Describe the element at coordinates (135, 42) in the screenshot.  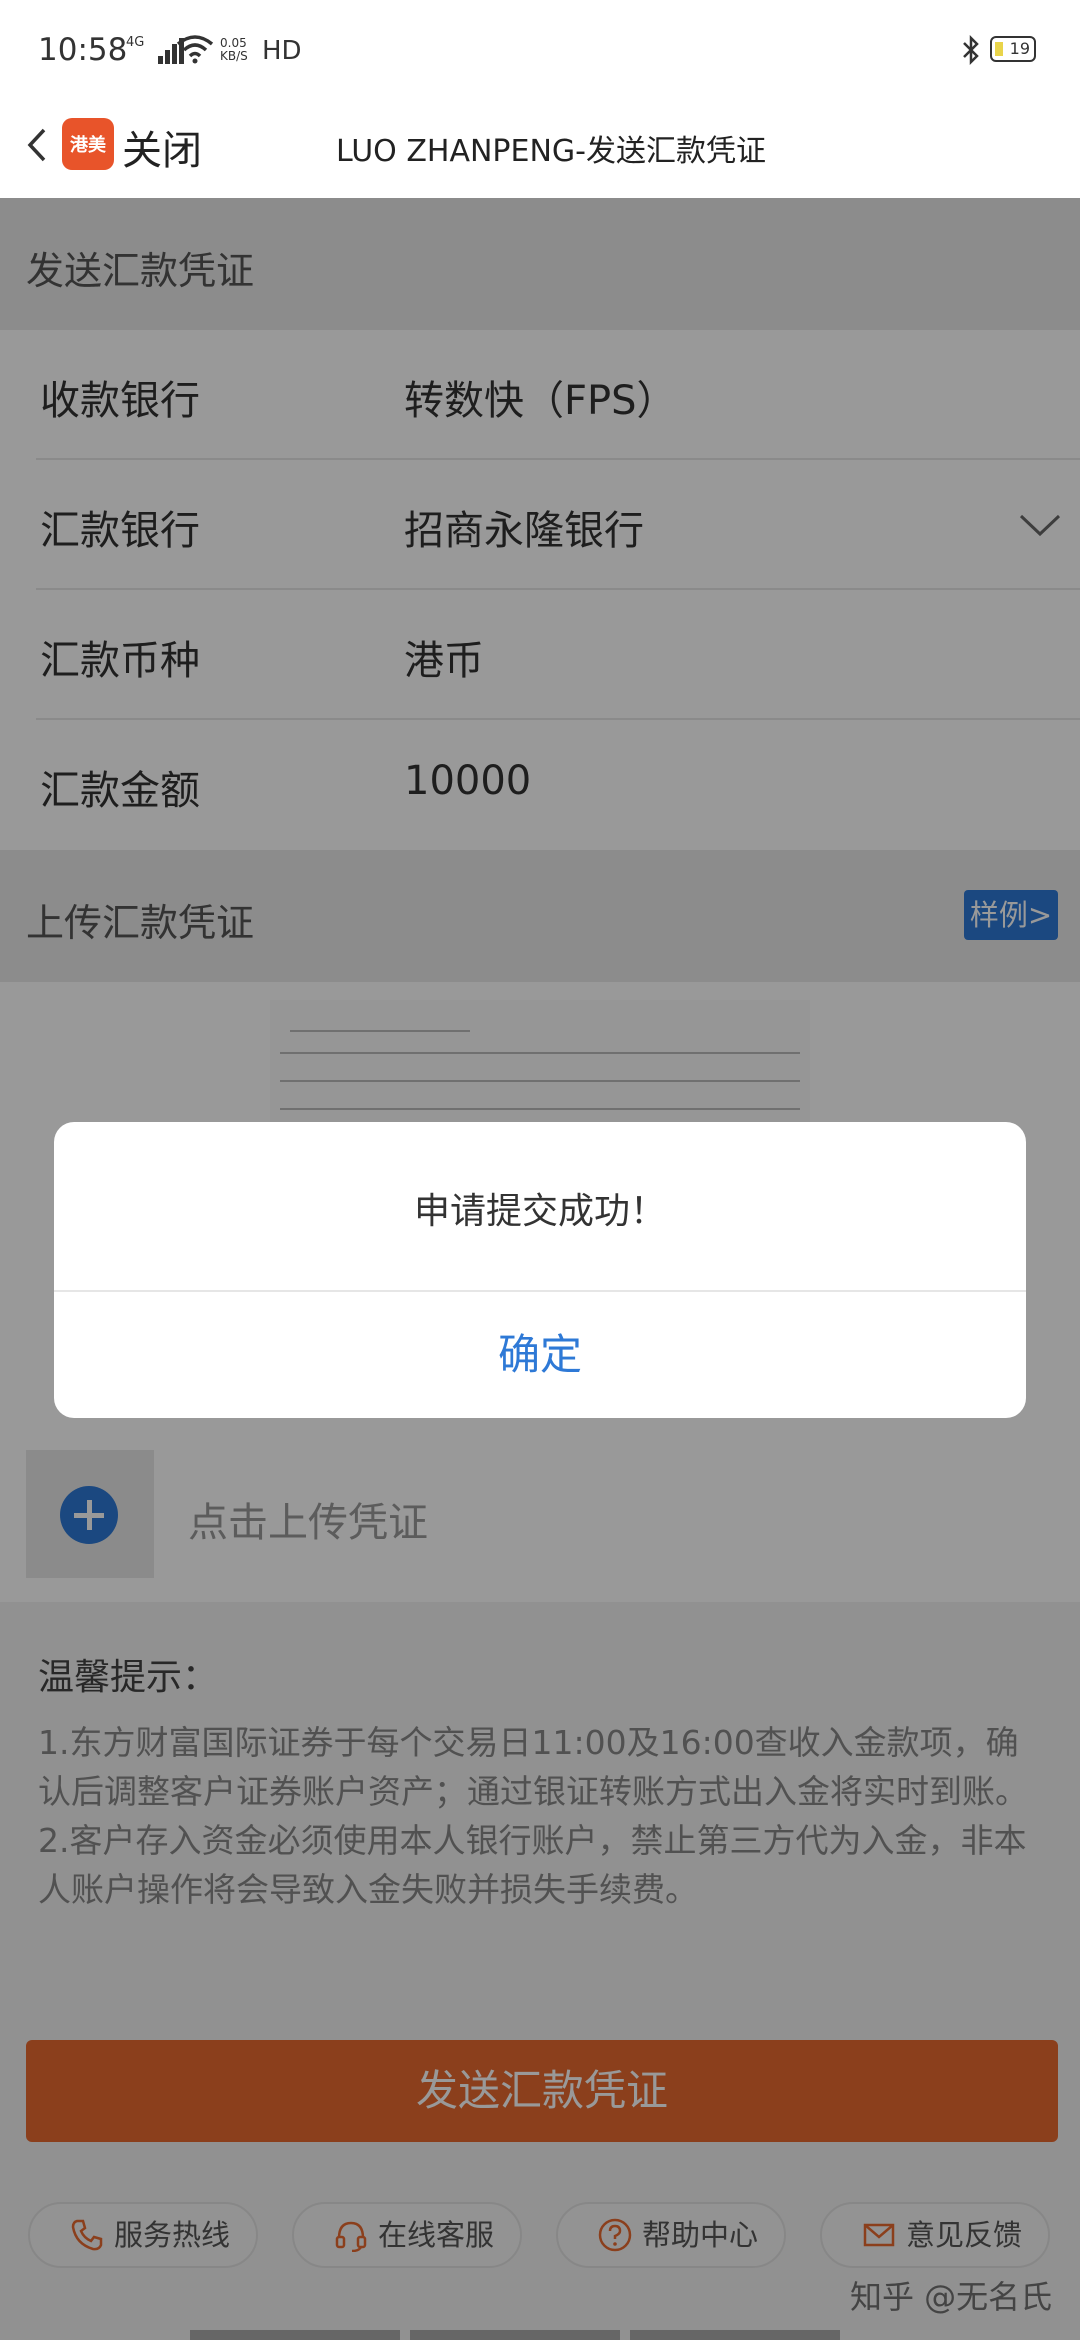
I see `network-type: 4G` at that location.